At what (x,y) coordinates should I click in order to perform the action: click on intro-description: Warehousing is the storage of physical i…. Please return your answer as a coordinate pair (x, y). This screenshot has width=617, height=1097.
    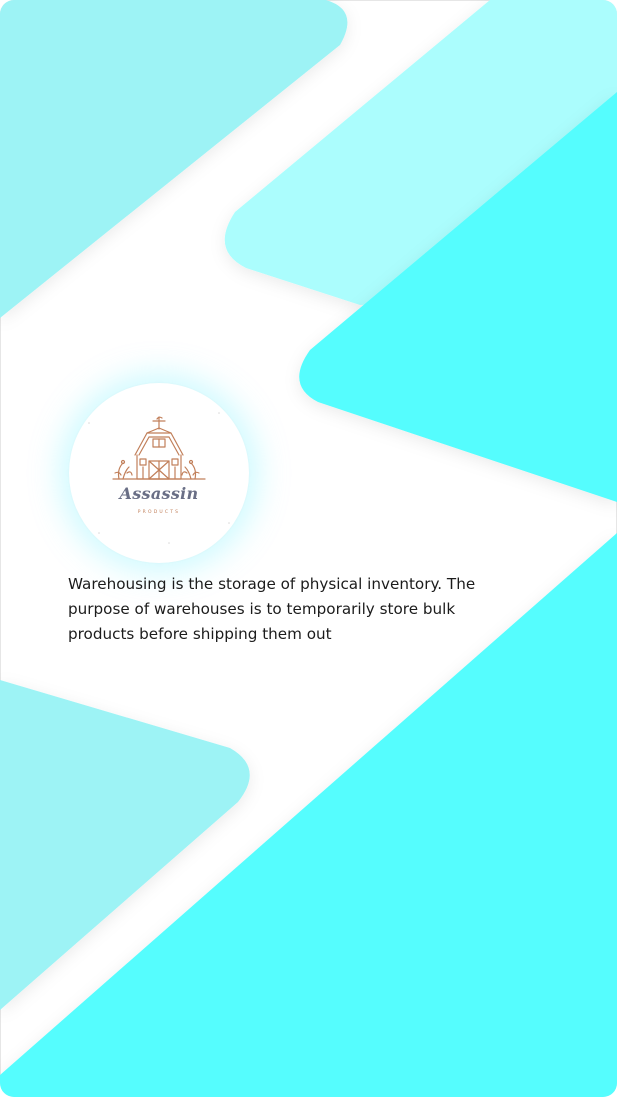
    Looking at the image, I should click on (272, 609).